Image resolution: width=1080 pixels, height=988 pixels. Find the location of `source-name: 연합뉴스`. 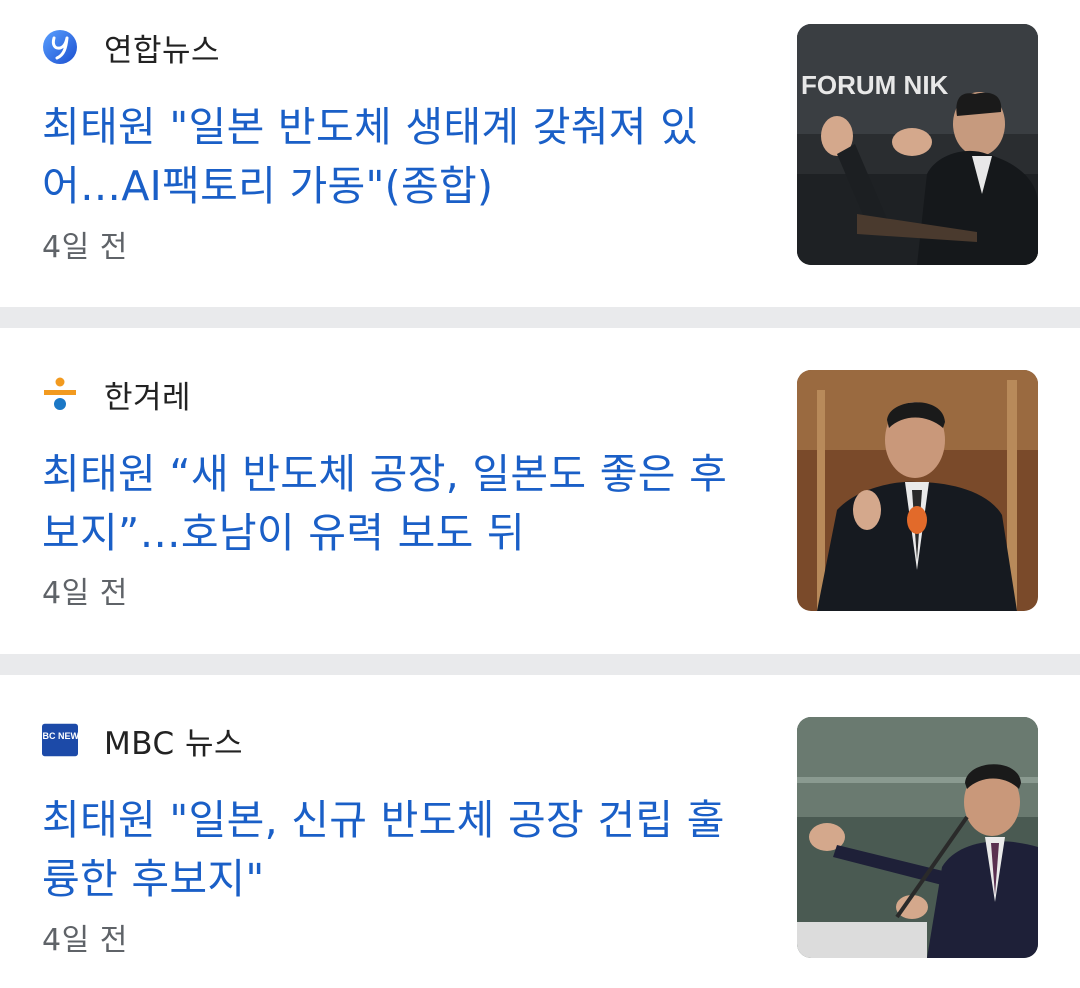

source-name: 연합뉴스 is located at coordinates (162, 50).